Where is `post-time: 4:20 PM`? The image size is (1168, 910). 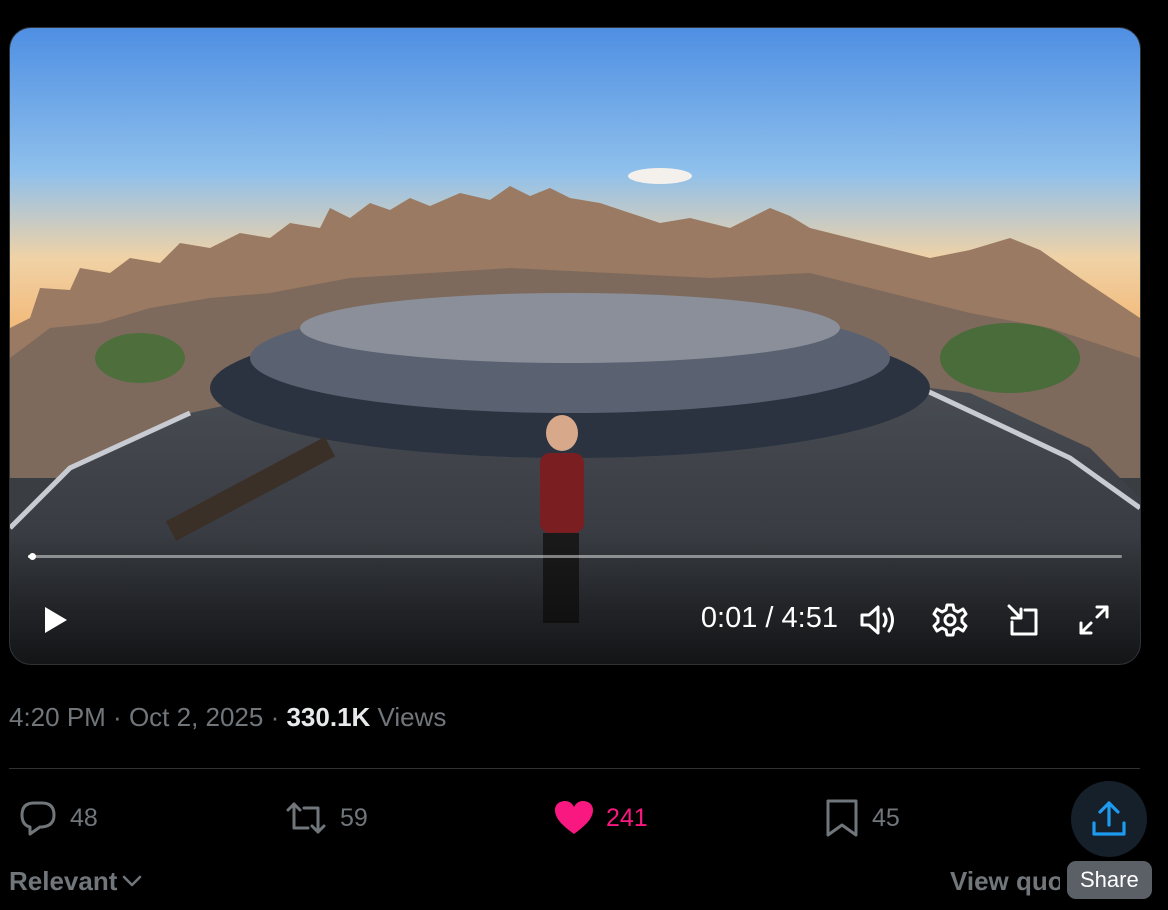 post-time: 4:20 PM is located at coordinates (57, 717).